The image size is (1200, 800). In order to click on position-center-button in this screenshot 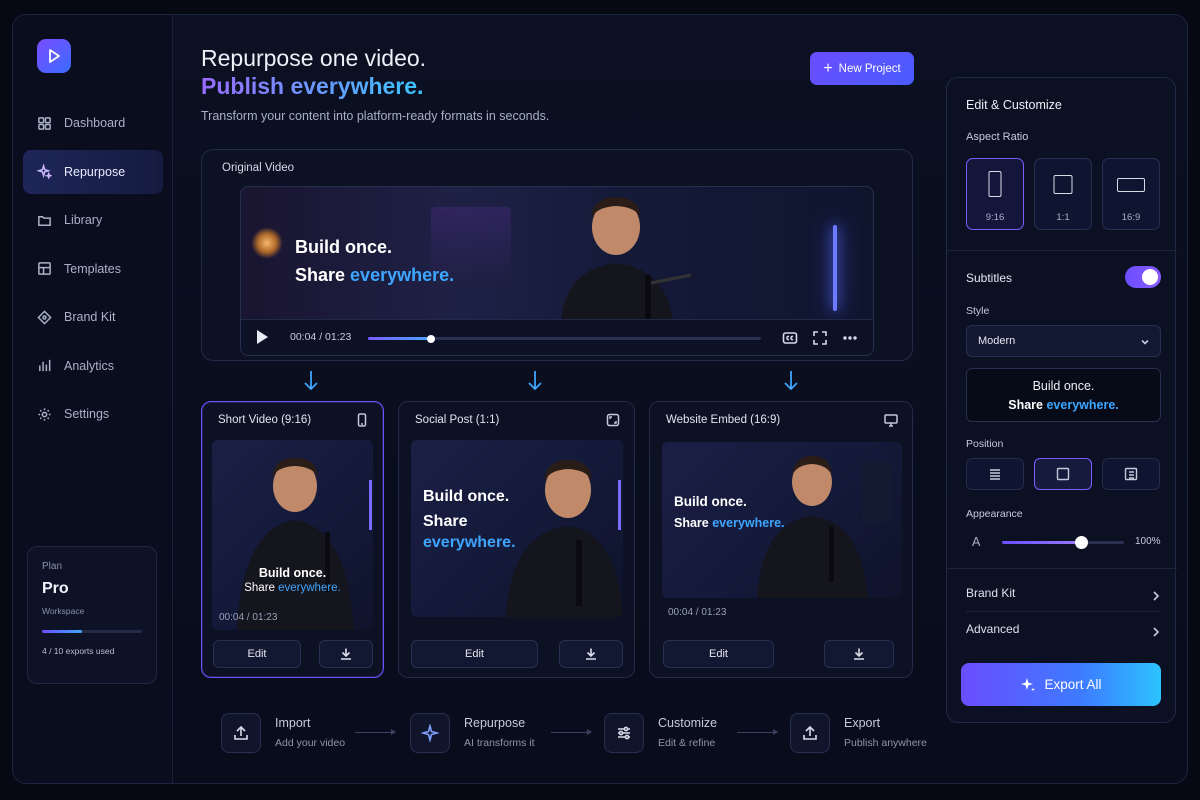, I will do `click(1063, 474)`.